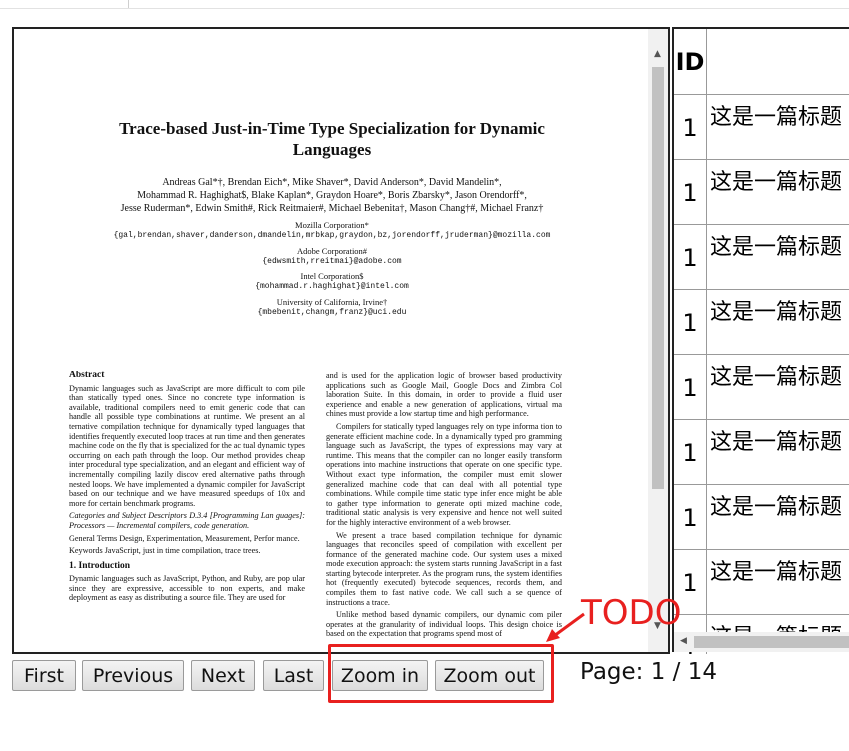 The height and width of the screenshot is (751, 849). What do you see at coordinates (690, 62) in the screenshot?
I see `table-header-id: ID` at bounding box center [690, 62].